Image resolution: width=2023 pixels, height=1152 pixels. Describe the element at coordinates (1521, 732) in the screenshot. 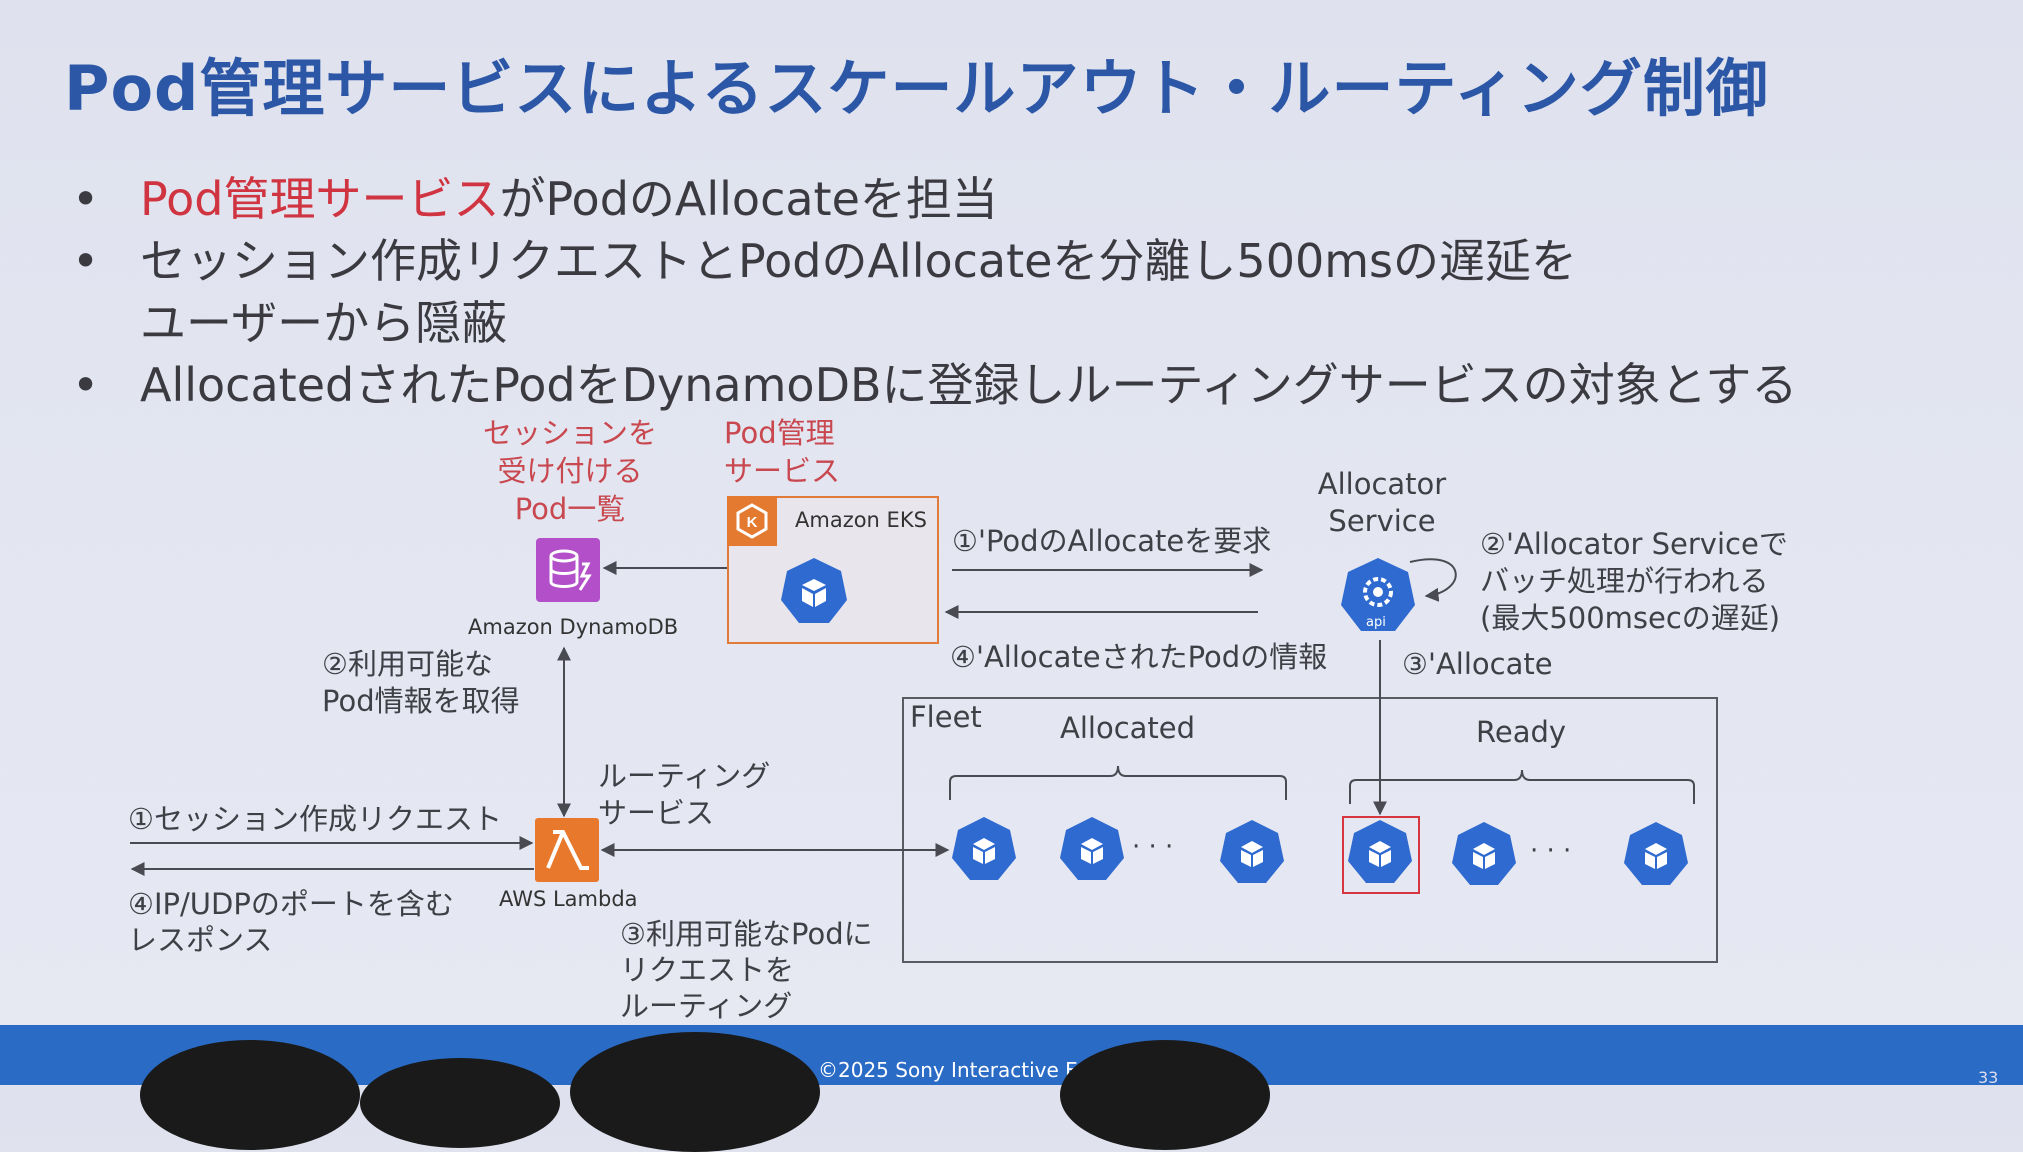

I see `ready-label: Ready` at that location.